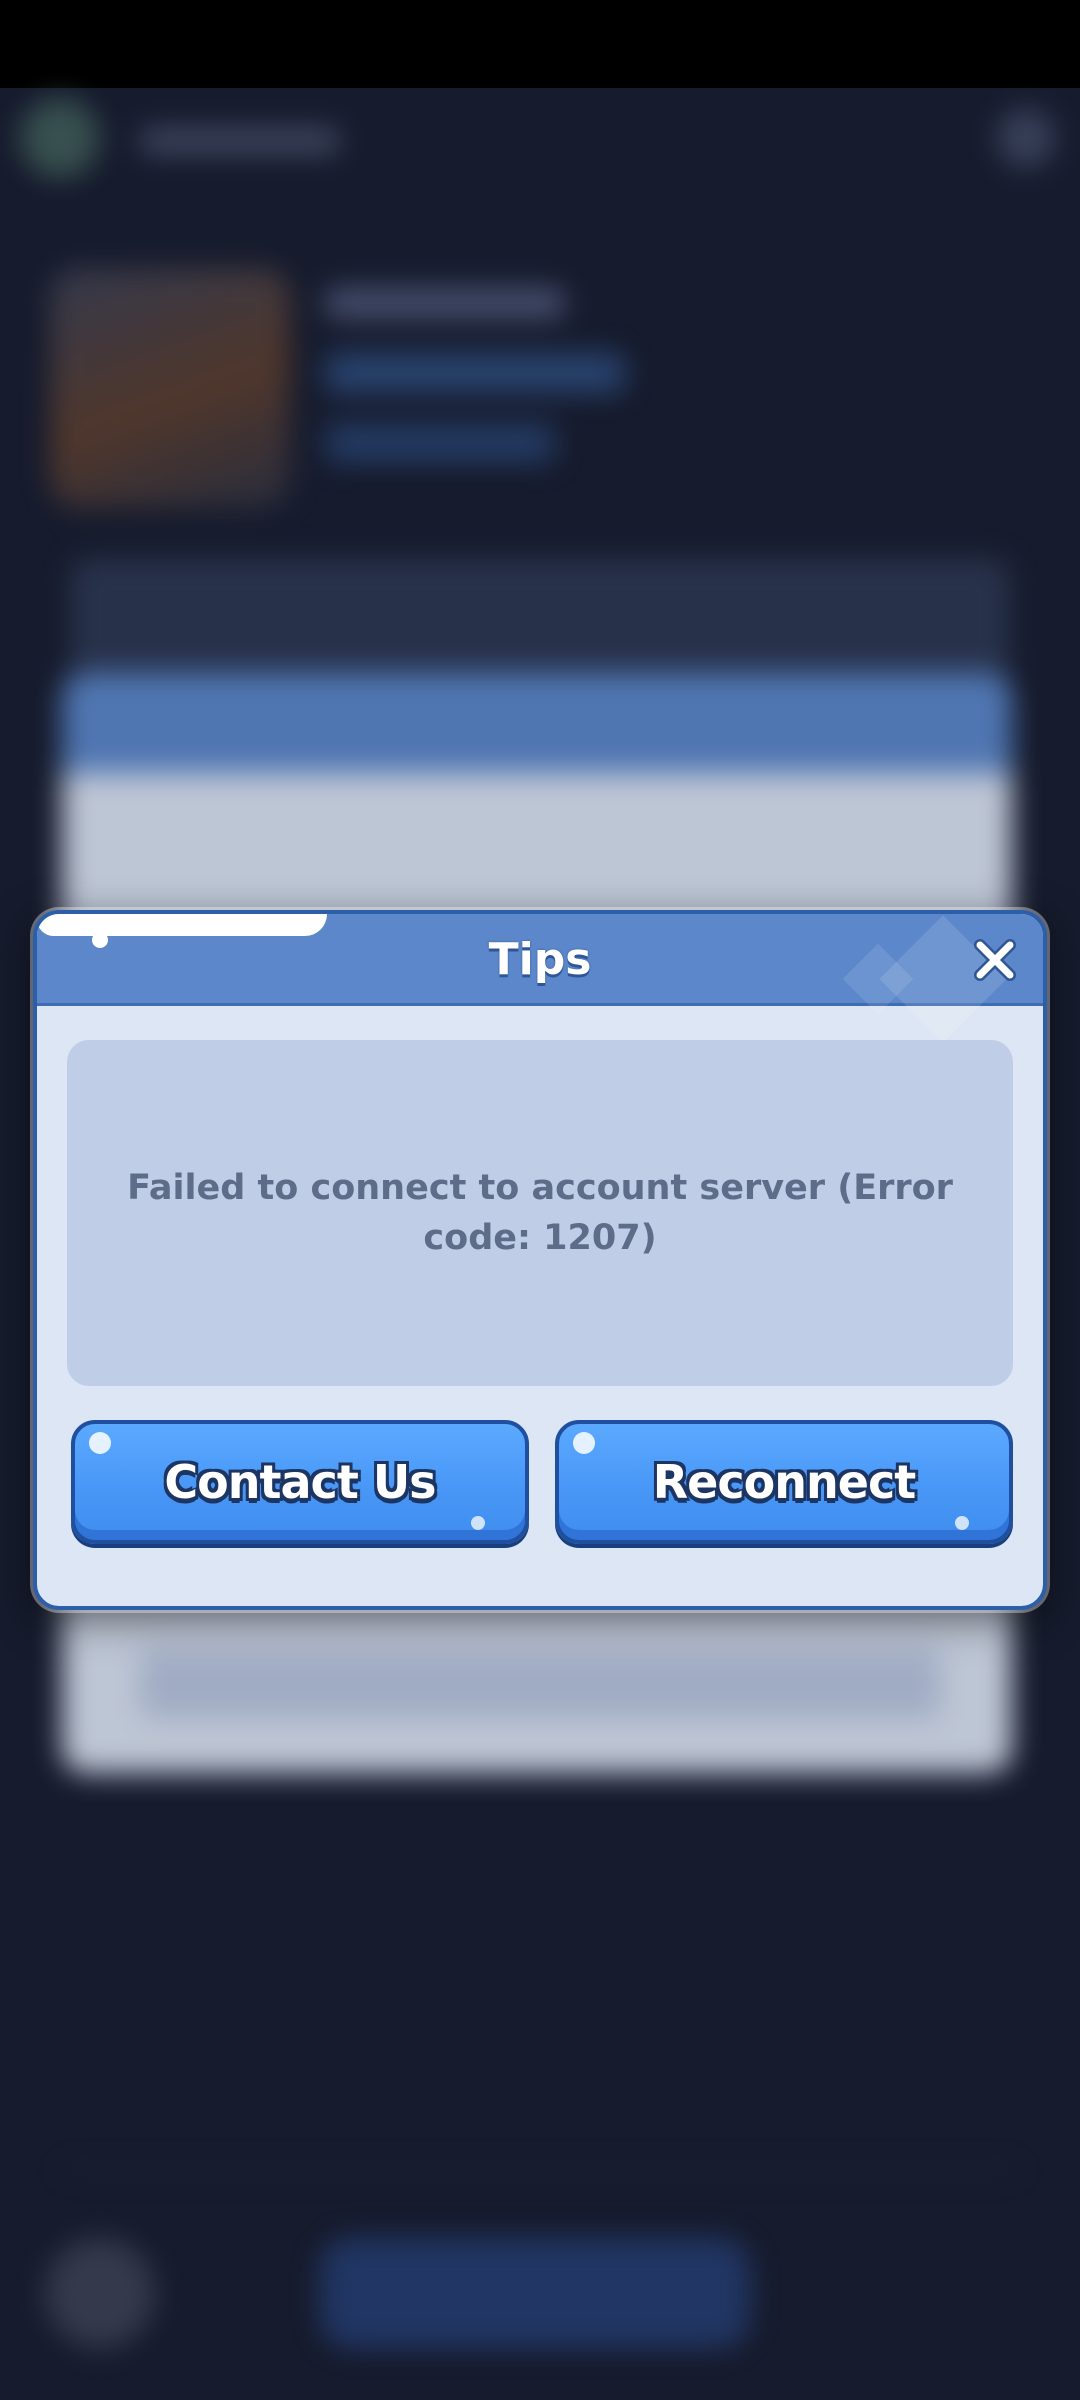 The height and width of the screenshot is (2400, 1080). What do you see at coordinates (540, 618) in the screenshot?
I see `background-band` at bounding box center [540, 618].